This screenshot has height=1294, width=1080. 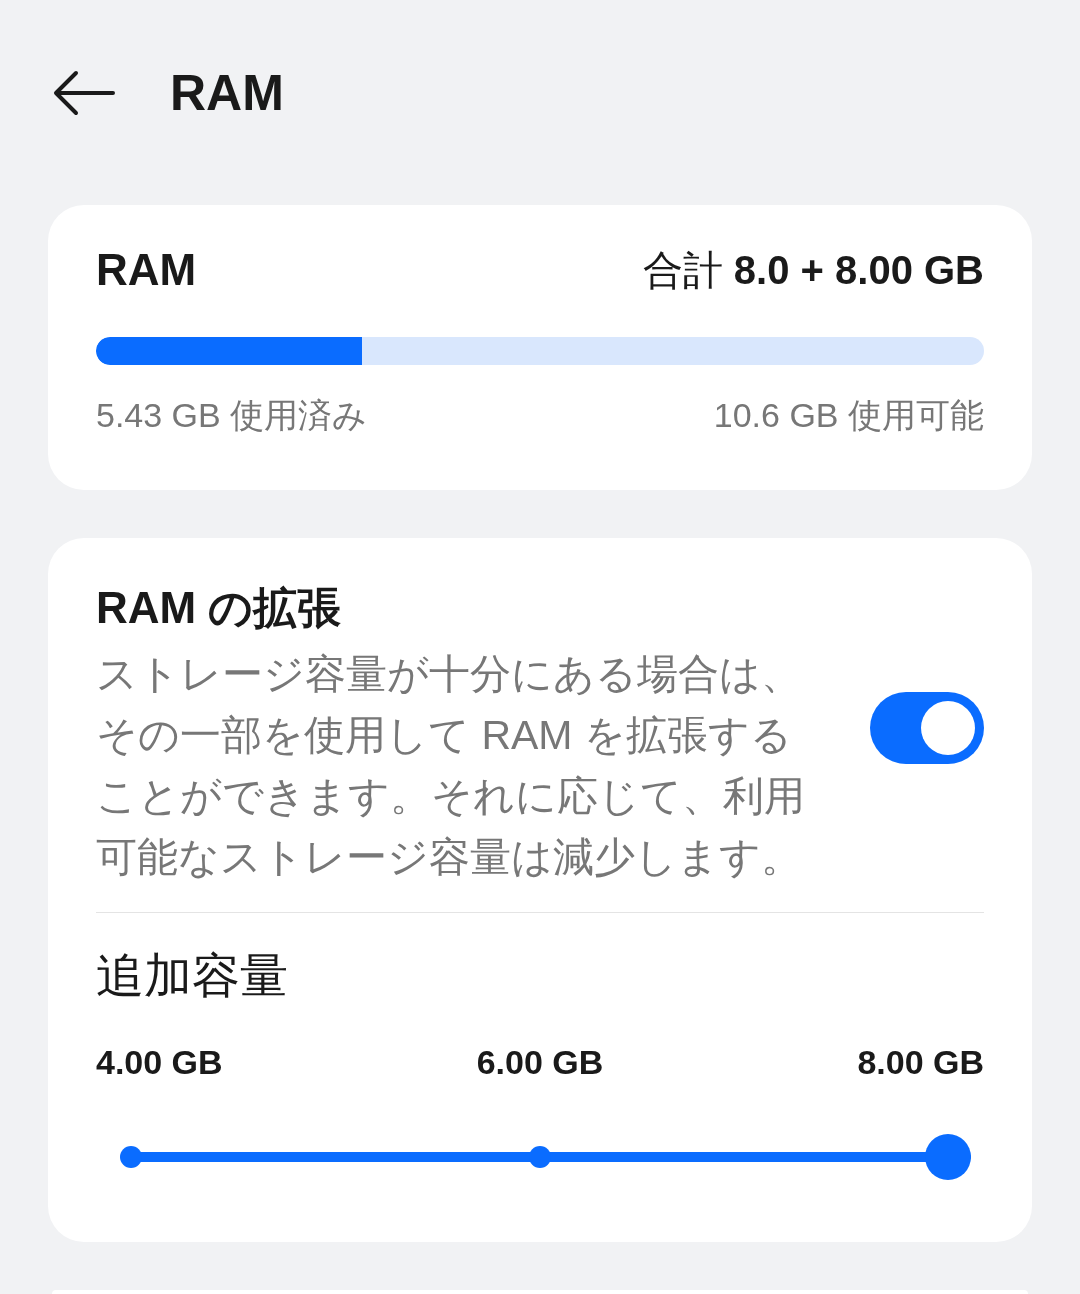 What do you see at coordinates (540, 1062) in the screenshot?
I see `slider-value-label: 6.00 GB` at bounding box center [540, 1062].